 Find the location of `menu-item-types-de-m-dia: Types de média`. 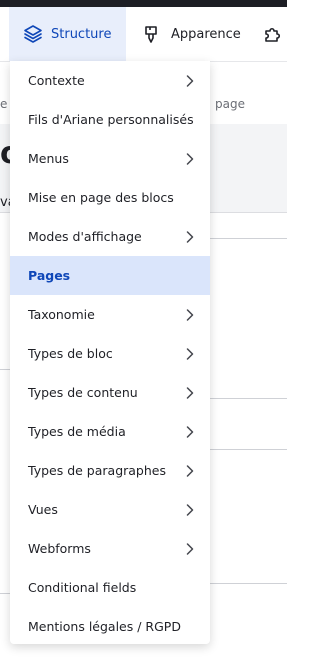

menu-item-types-de-m-dia: Types de média is located at coordinates (110, 431).